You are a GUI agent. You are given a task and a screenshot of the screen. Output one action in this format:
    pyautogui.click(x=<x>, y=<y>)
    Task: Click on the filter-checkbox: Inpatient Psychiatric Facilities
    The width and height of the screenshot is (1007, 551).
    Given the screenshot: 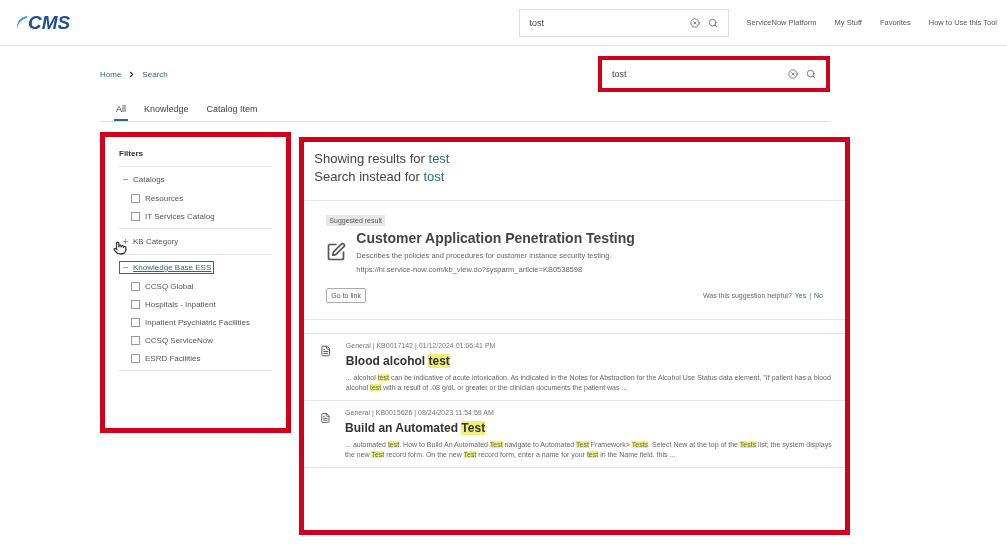 What is the action you would take?
    pyautogui.click(x=196, y=322)
    